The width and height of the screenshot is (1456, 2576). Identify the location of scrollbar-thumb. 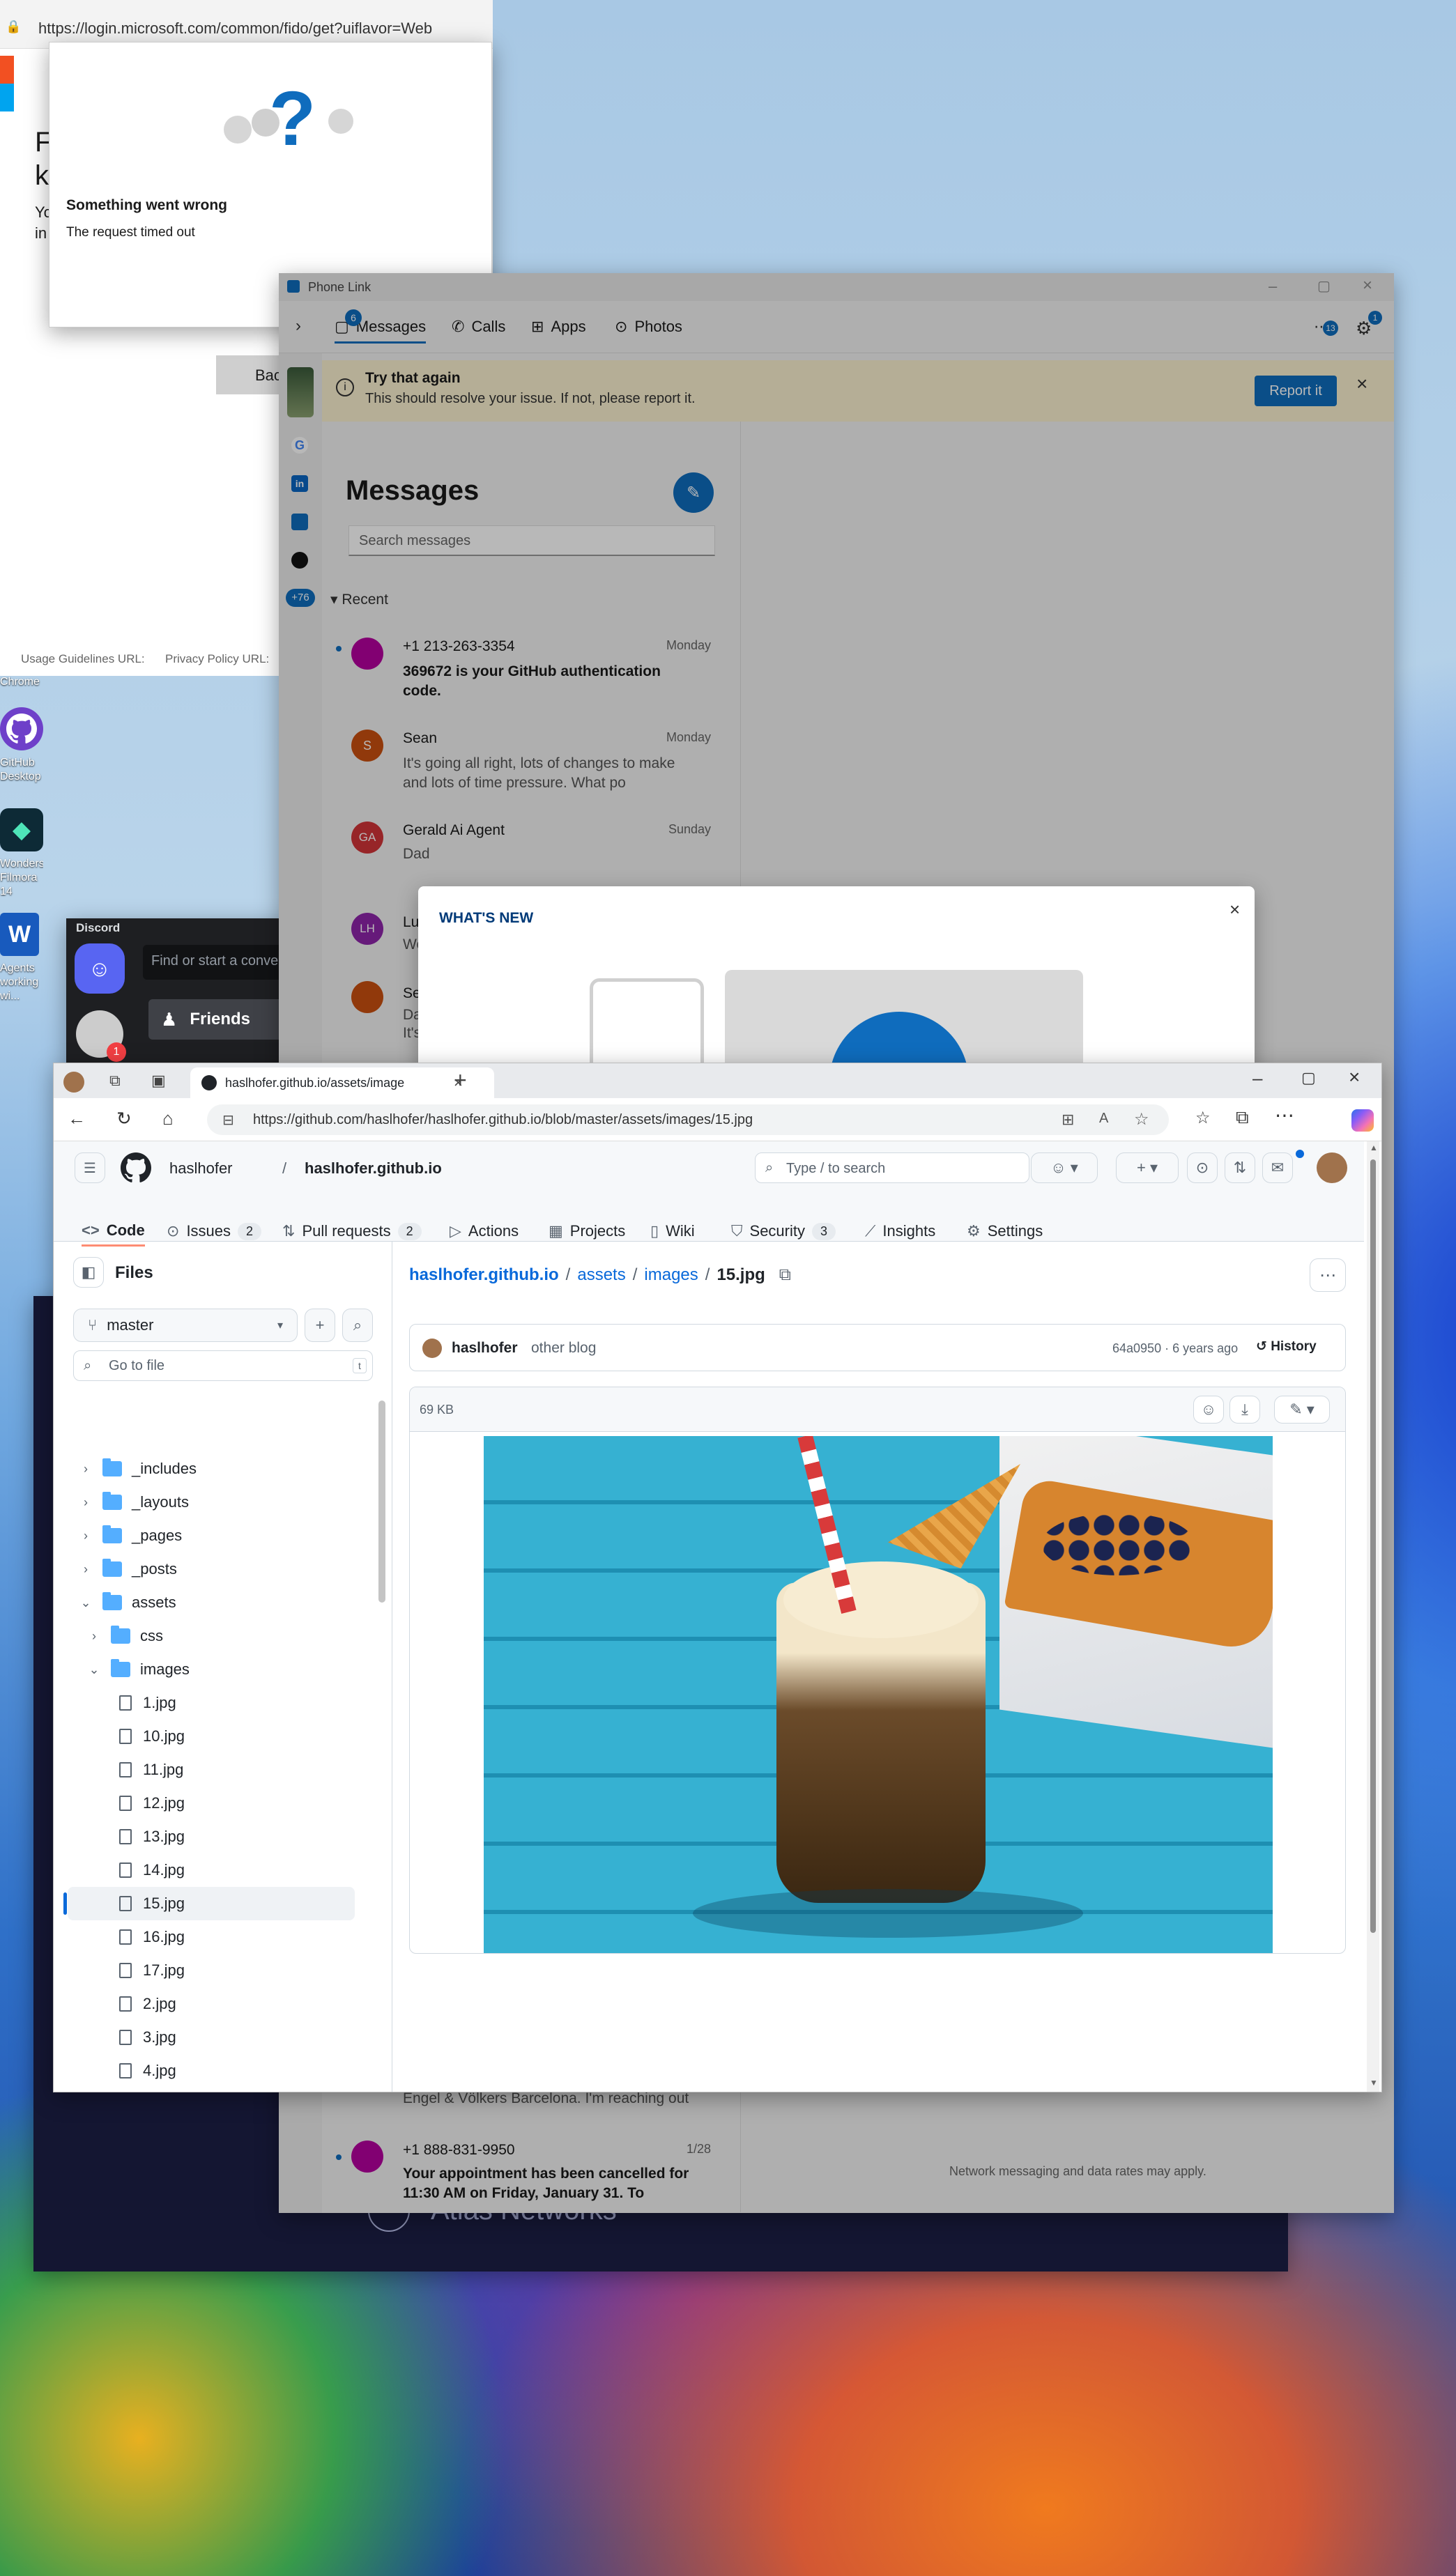
(1373, 1546).